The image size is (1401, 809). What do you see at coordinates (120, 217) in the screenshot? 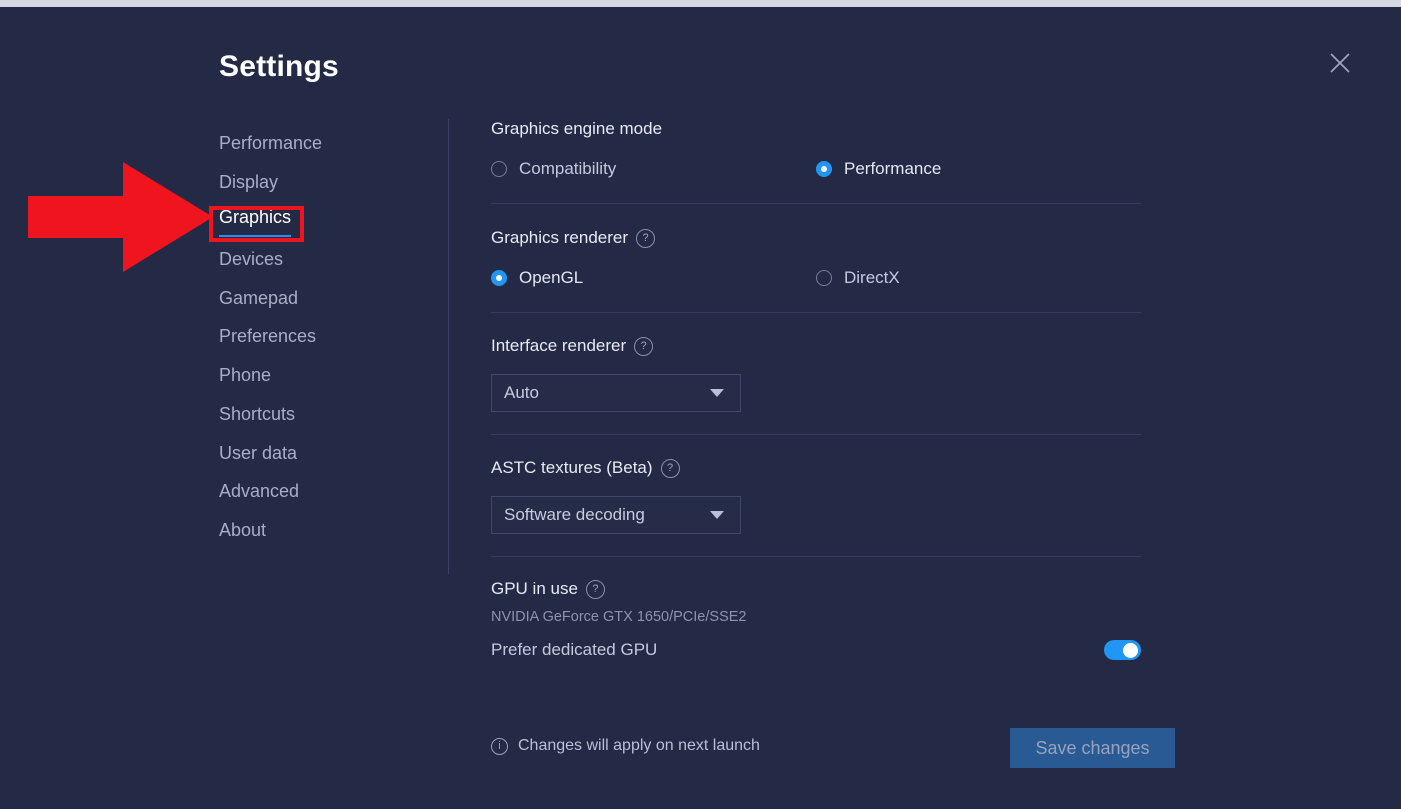
I see `right-arrow-annotation` at bounding box center [120, 217].